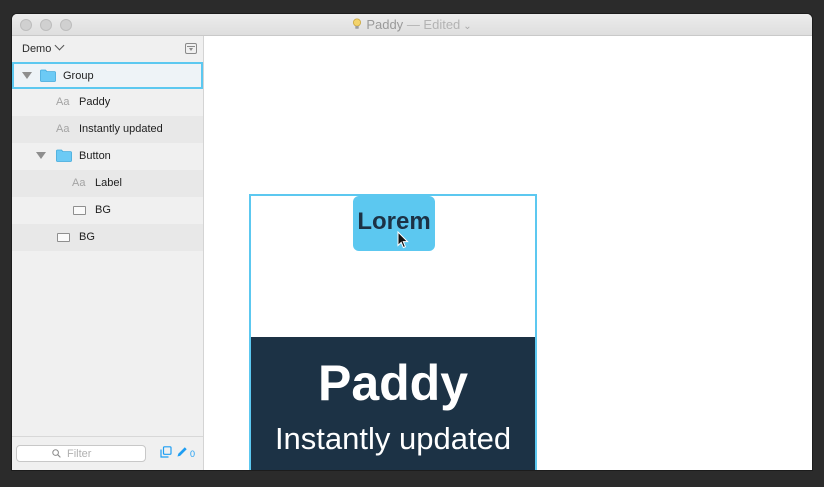 The width and height of the screenshot is (824, 487). I want to click on hero-panel: Paddy Instantly updated, so click(393, 403).